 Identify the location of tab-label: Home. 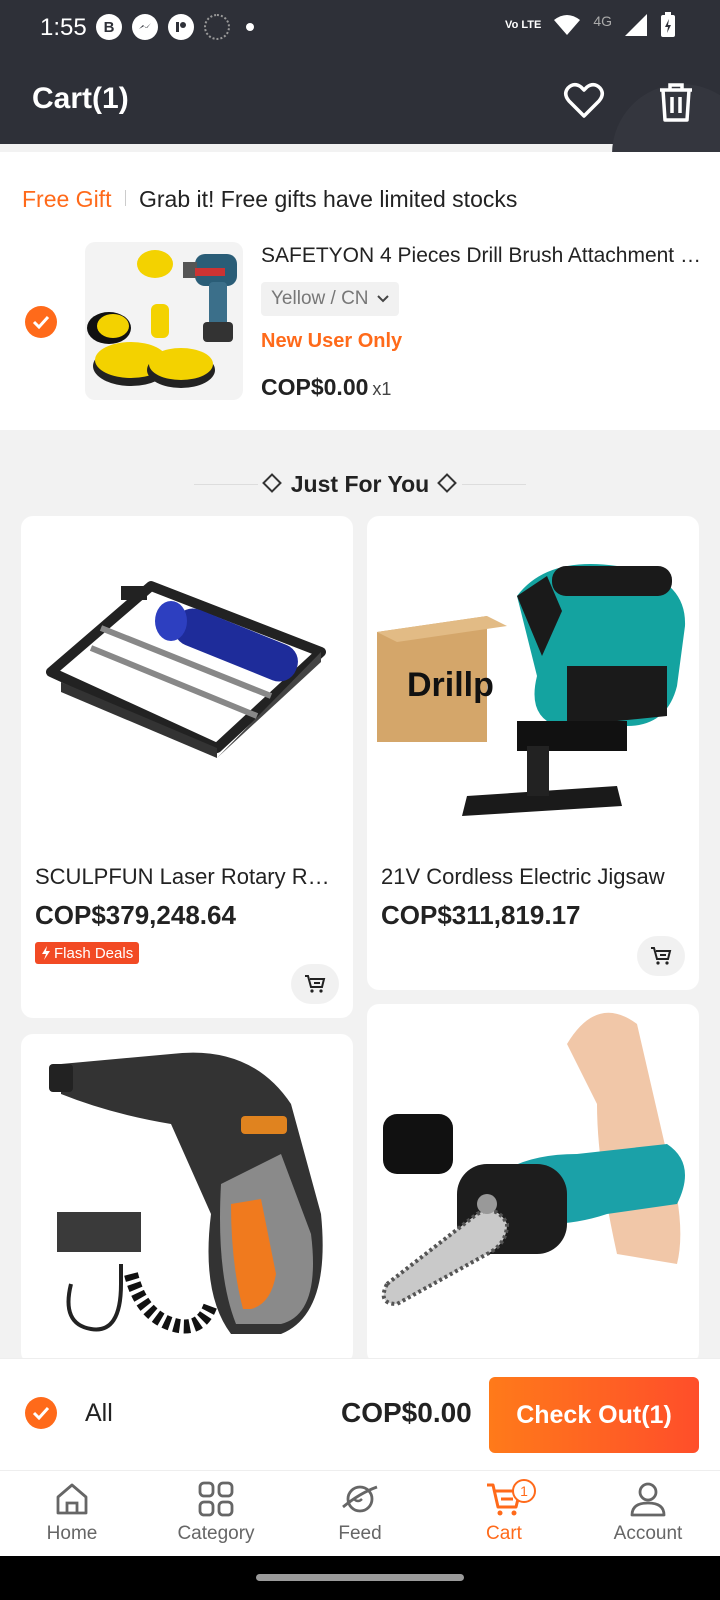
(72, 1533).